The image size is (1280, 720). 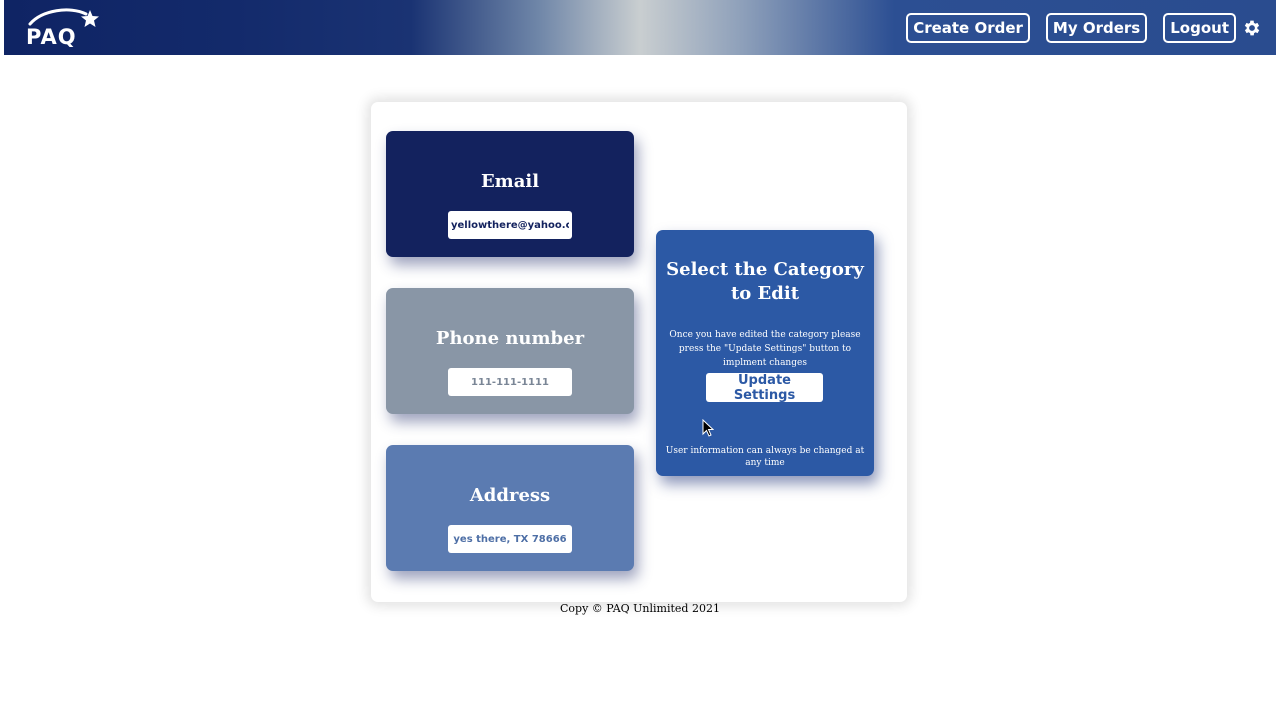 What do you see at coordinates (1199, 28) in the screenshot?
I see `logout-button: Logout` at bounding box center [1199, 28].